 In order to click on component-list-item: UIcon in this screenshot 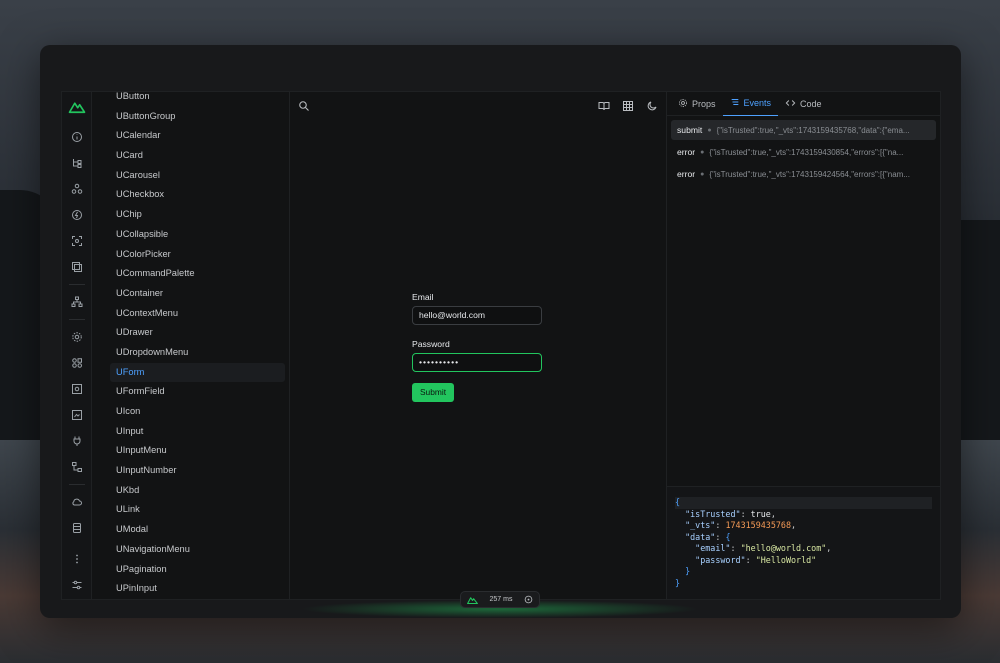, I will do `click(190, 412)`.